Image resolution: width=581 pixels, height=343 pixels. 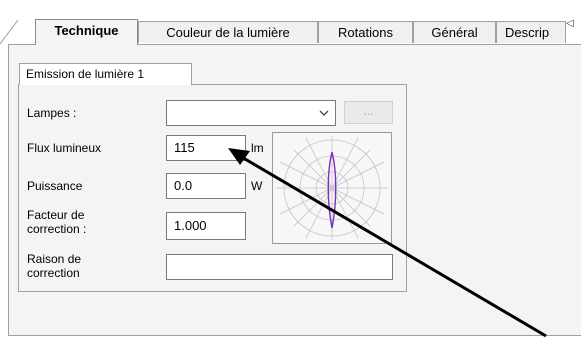 What do you see at coordinates (105, 74) in the screenshot?
I see `subtab-emission-lumiere-1: Emission de lumière 1` at bounding box center [105, 74].